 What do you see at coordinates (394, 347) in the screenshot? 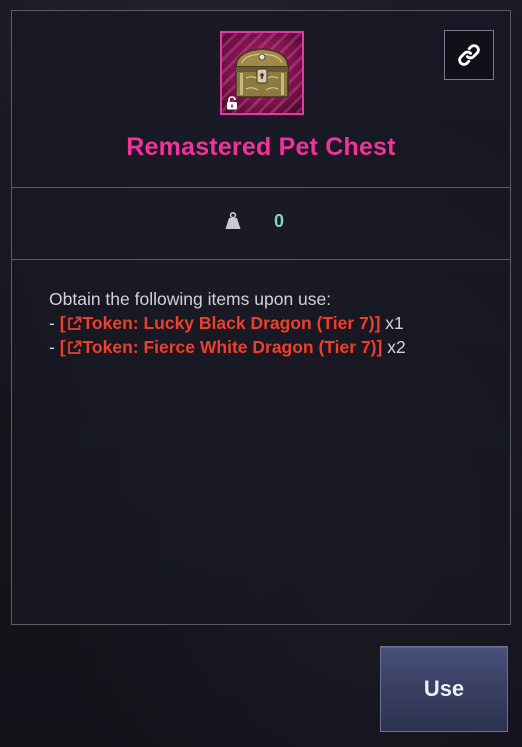
I see `reward-quantity: x2` at bounding box center [394, 347].